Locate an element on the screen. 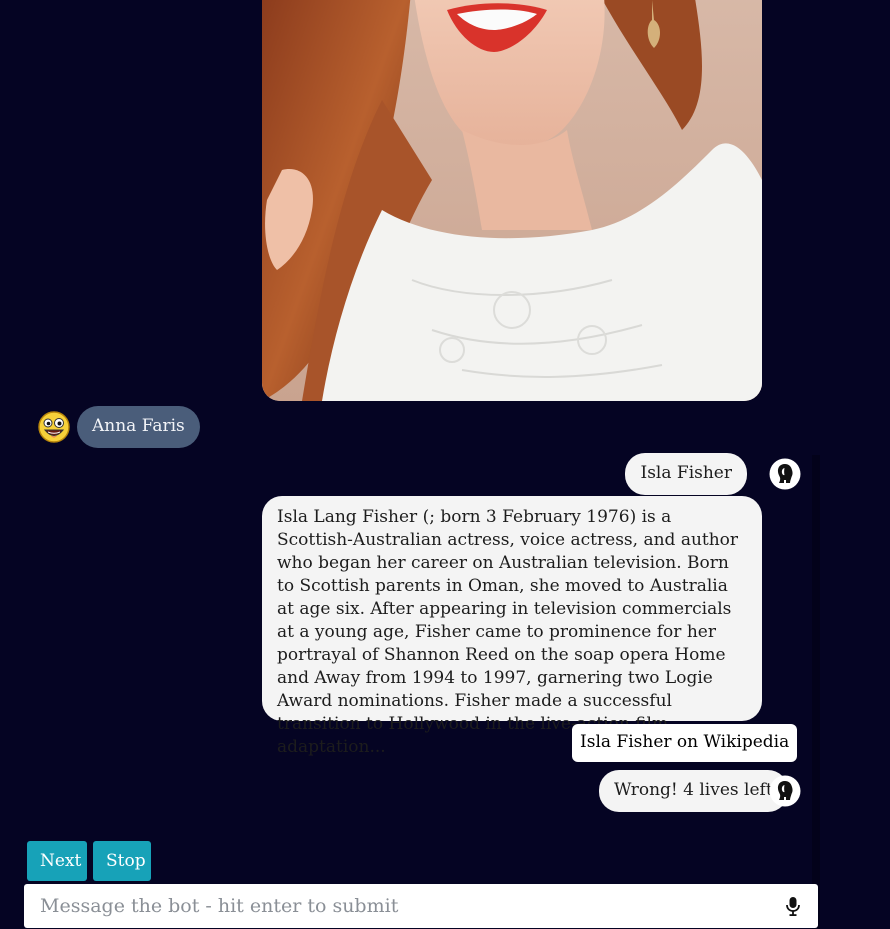 The width and height of the screenshot is (890, 929). bot-message: Isla Fisher is located at coordinates (686, 474).